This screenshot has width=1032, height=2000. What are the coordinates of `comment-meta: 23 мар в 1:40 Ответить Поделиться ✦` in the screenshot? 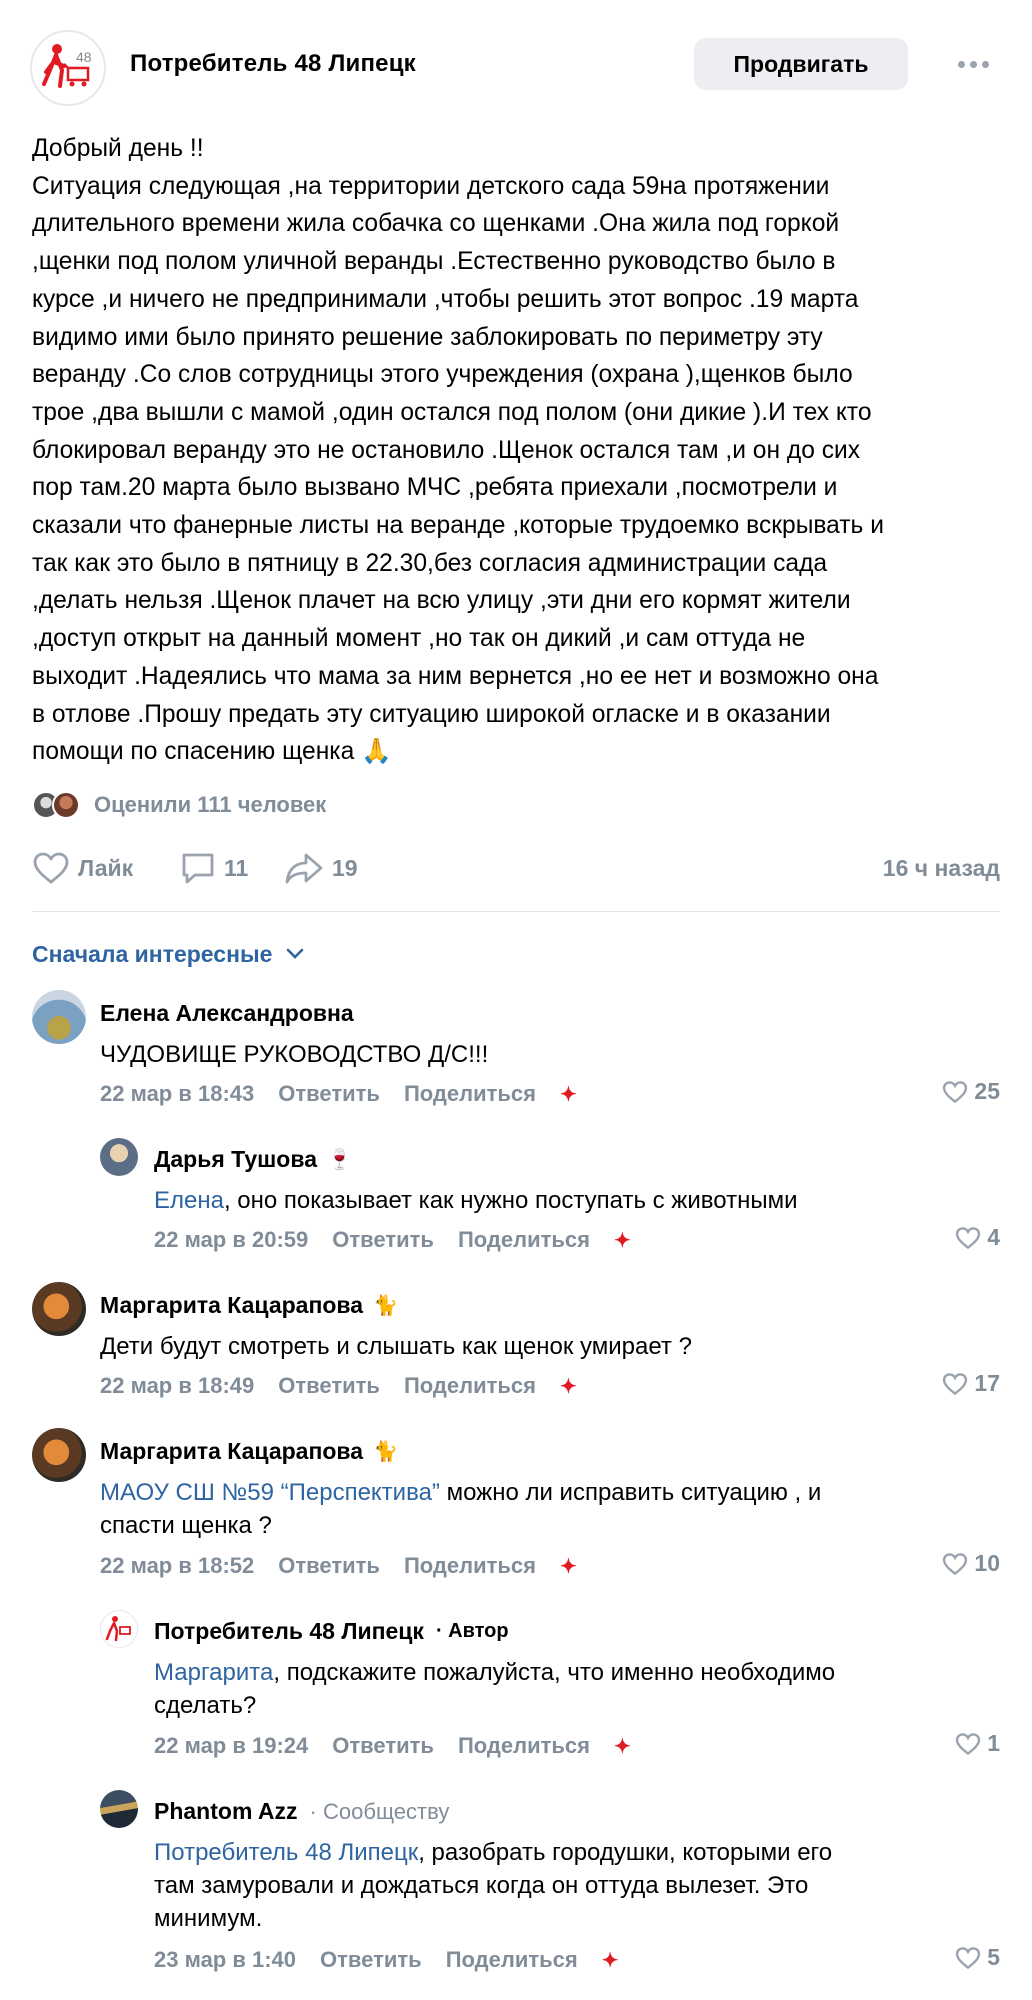 It's located at (386, 1960).